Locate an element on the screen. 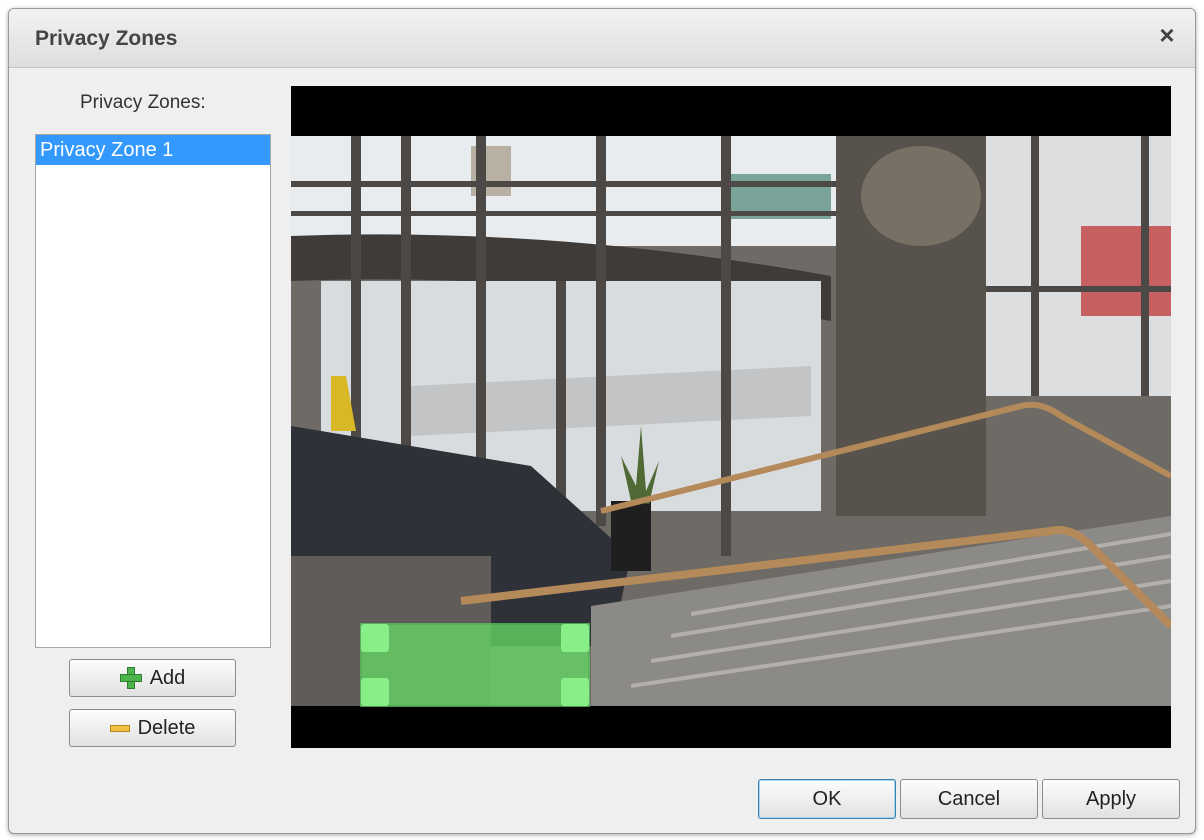  add-button-label: Add is located at coordinates (167, 677).